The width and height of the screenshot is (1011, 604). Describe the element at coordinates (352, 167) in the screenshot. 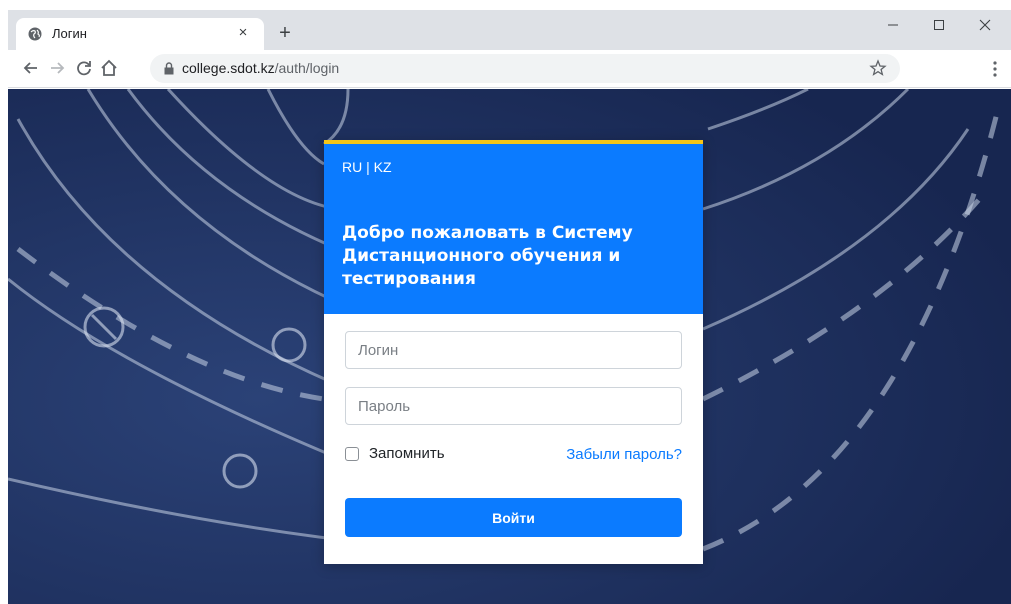

I see `lang-ru-link: RU` at that location.